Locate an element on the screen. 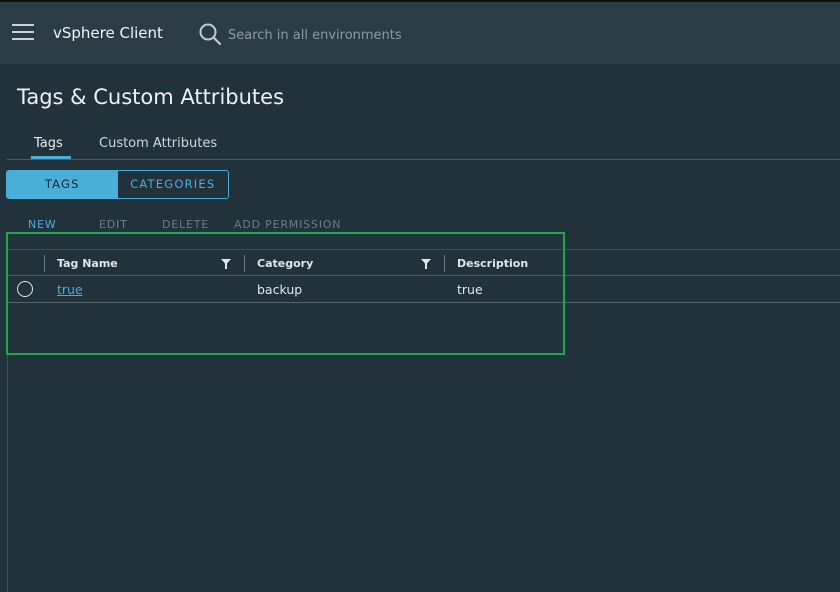  tags-segment-button: TAGS is located at coordinates (62, 184).